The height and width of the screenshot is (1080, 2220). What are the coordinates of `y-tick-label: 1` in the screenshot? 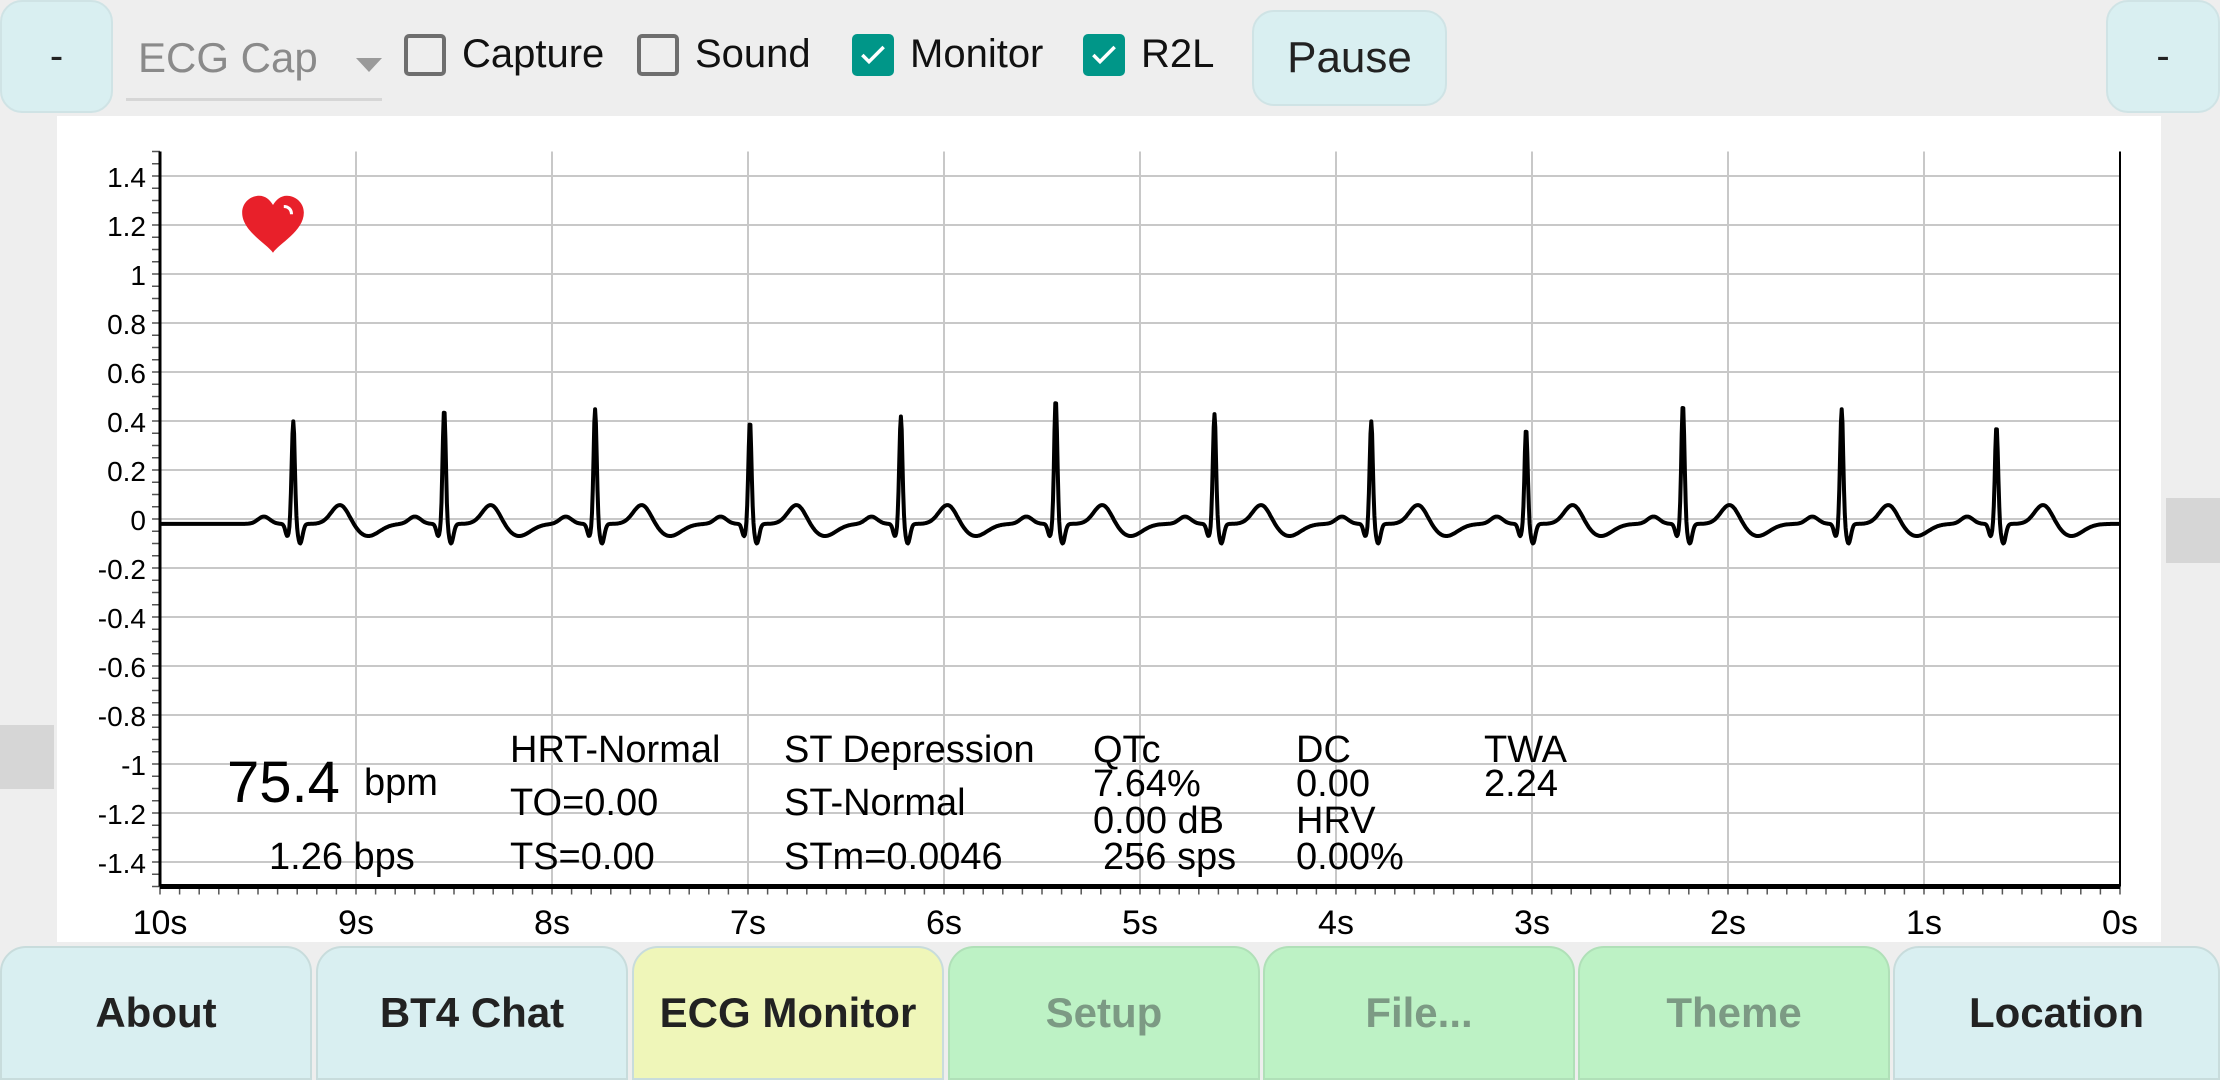 It's located at (138, 275).